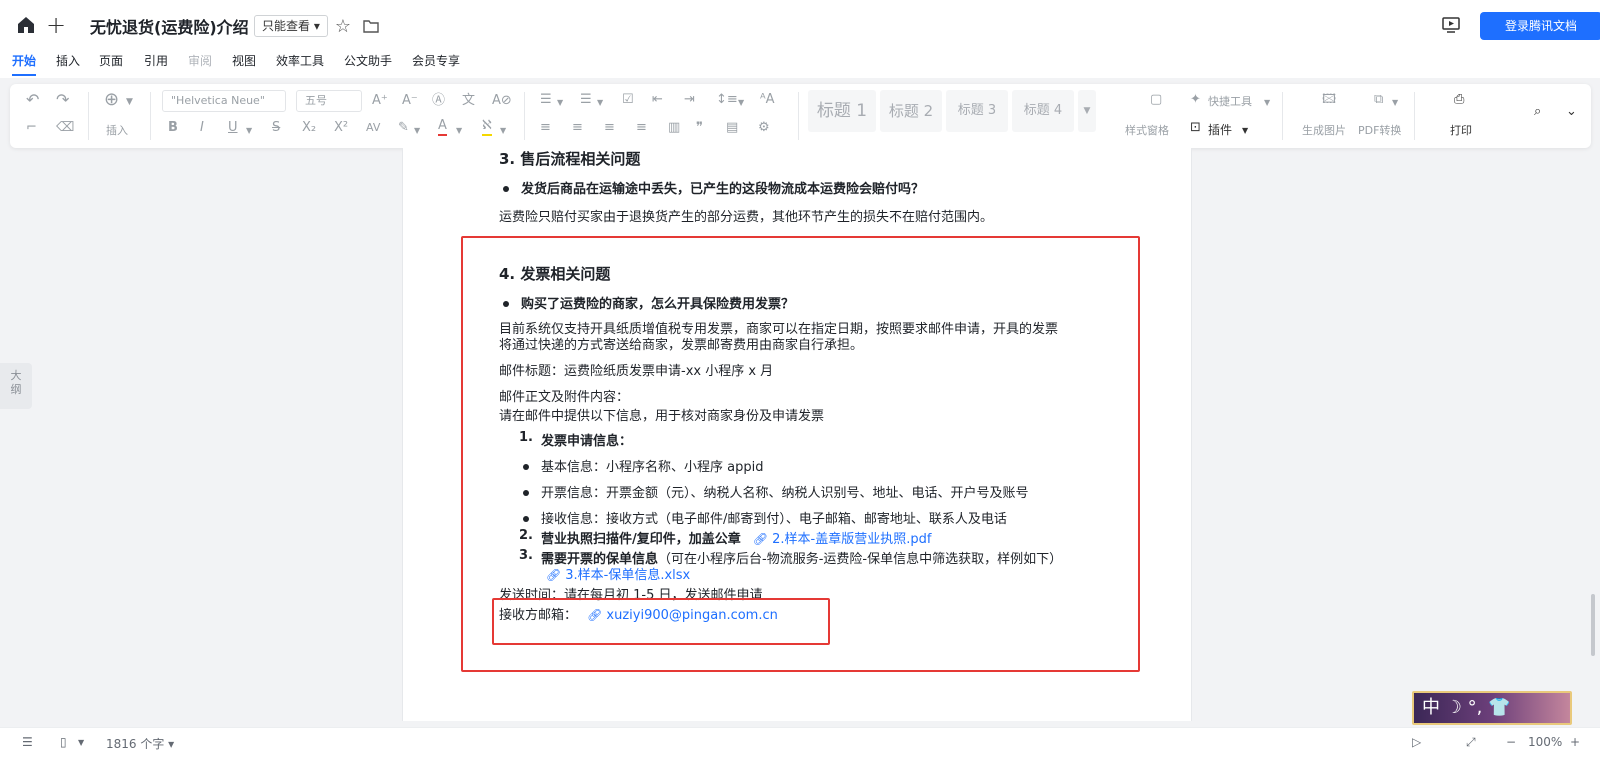 This screenshot has height=757, width=1600. Describe the element at coordinates (309, 128) in the screenshot. I see `subscript-icon: X₂` at that location.